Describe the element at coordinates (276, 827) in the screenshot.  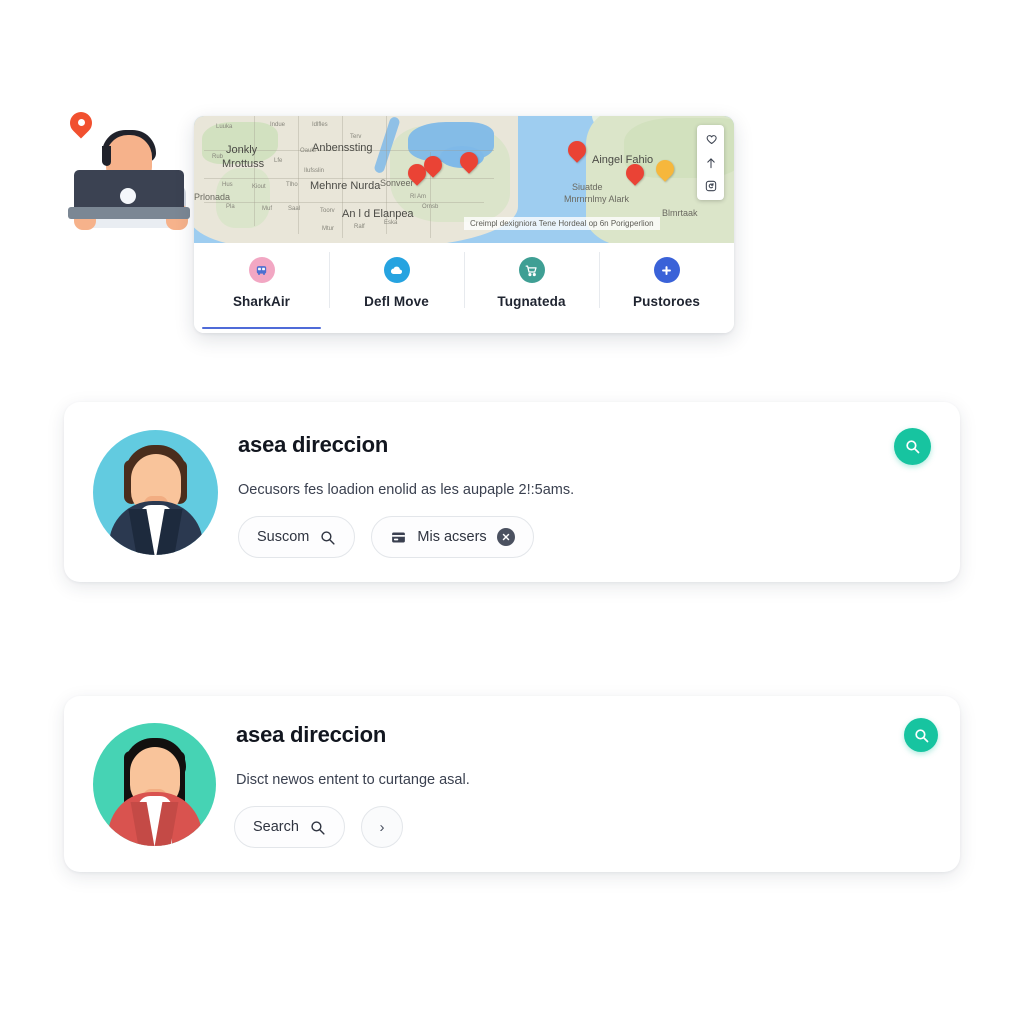
I see `chip-label: Search` at that location.